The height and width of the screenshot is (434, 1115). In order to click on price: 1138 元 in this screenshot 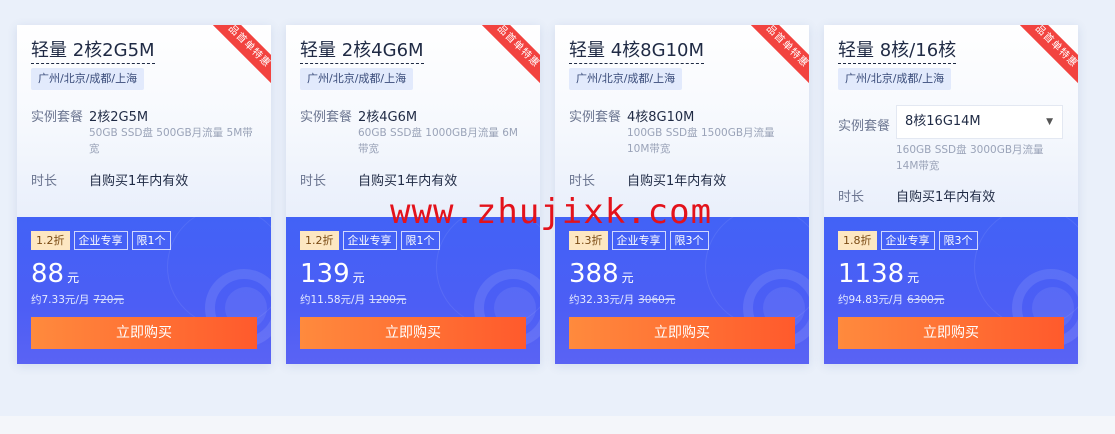, I will do `click(878, 276)`.